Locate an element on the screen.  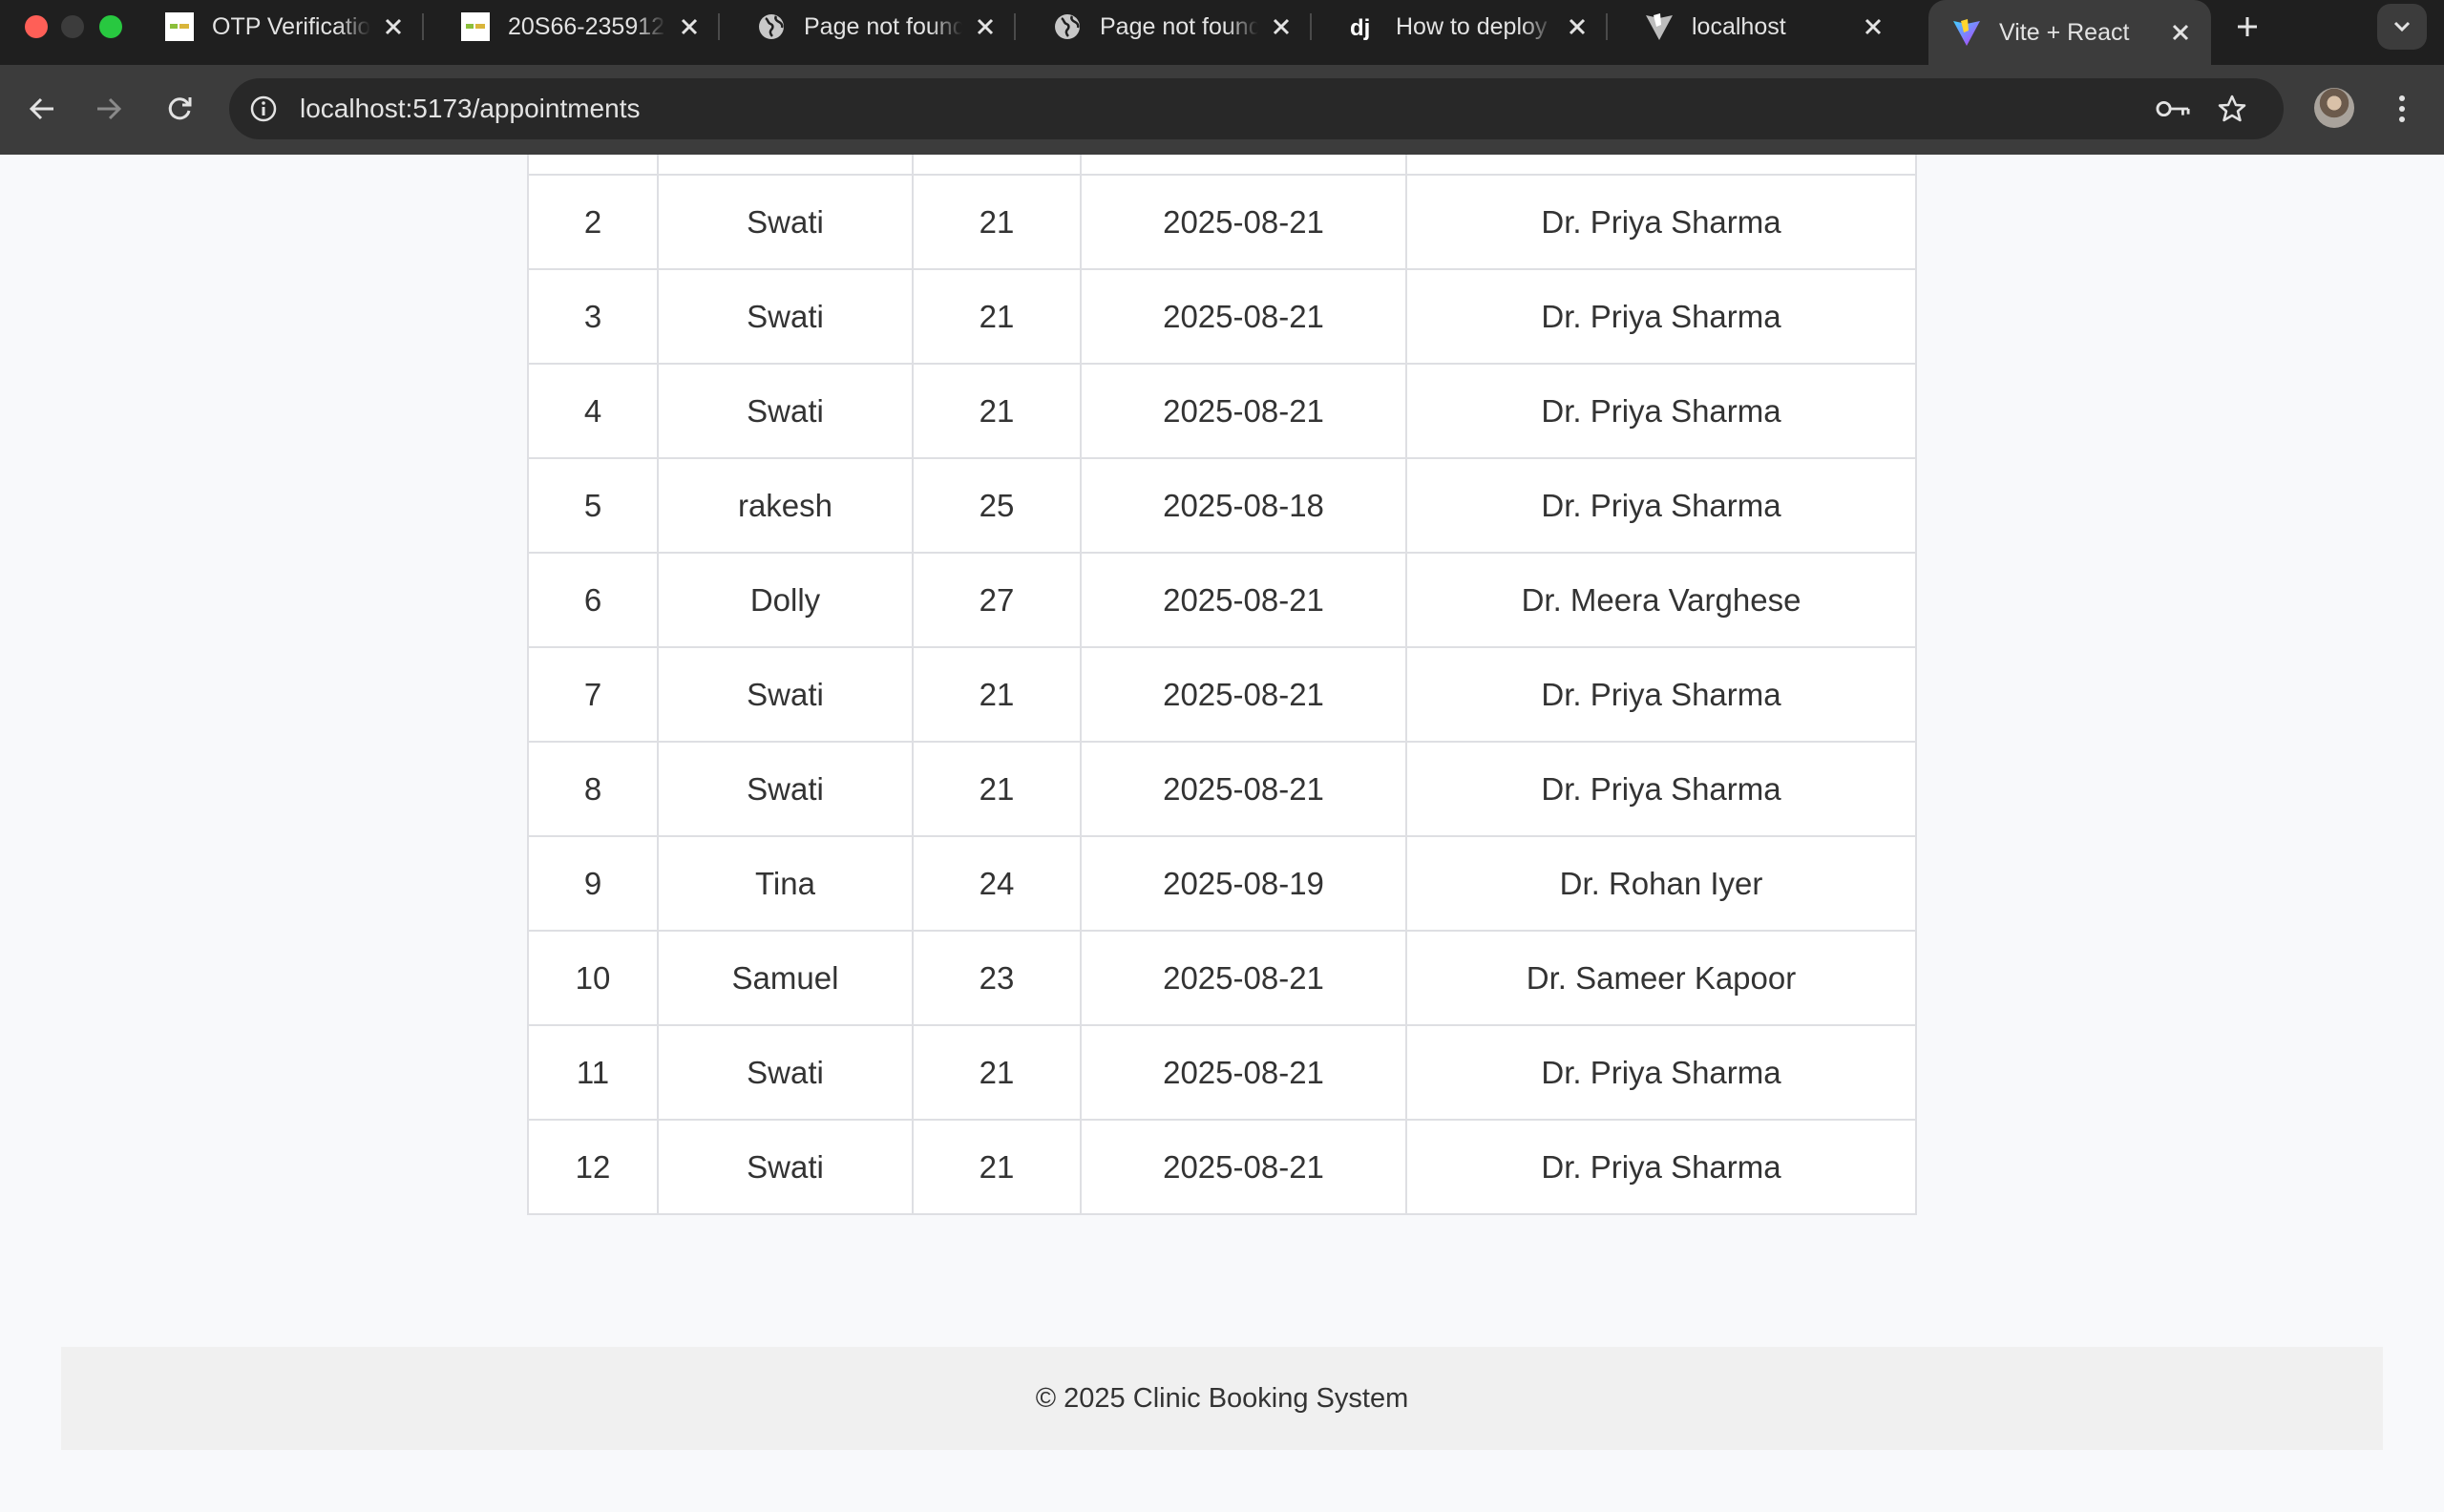
tab-title: 20S66-235912 is located at coordinates (587, 26).